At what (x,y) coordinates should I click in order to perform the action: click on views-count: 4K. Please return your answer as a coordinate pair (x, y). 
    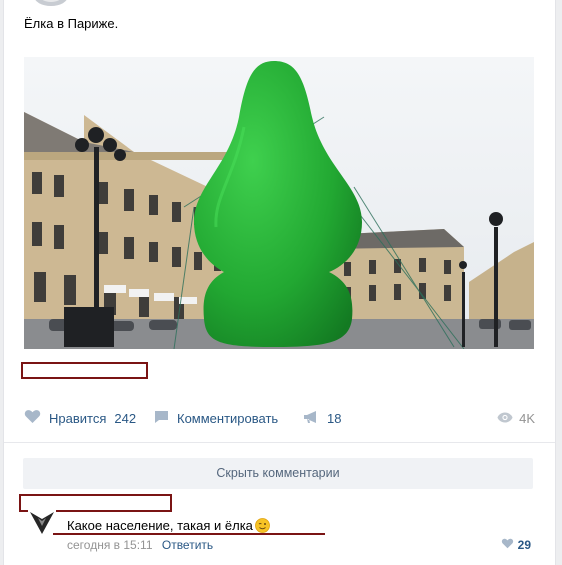
    Looking at the image, I should click on (527, 418).